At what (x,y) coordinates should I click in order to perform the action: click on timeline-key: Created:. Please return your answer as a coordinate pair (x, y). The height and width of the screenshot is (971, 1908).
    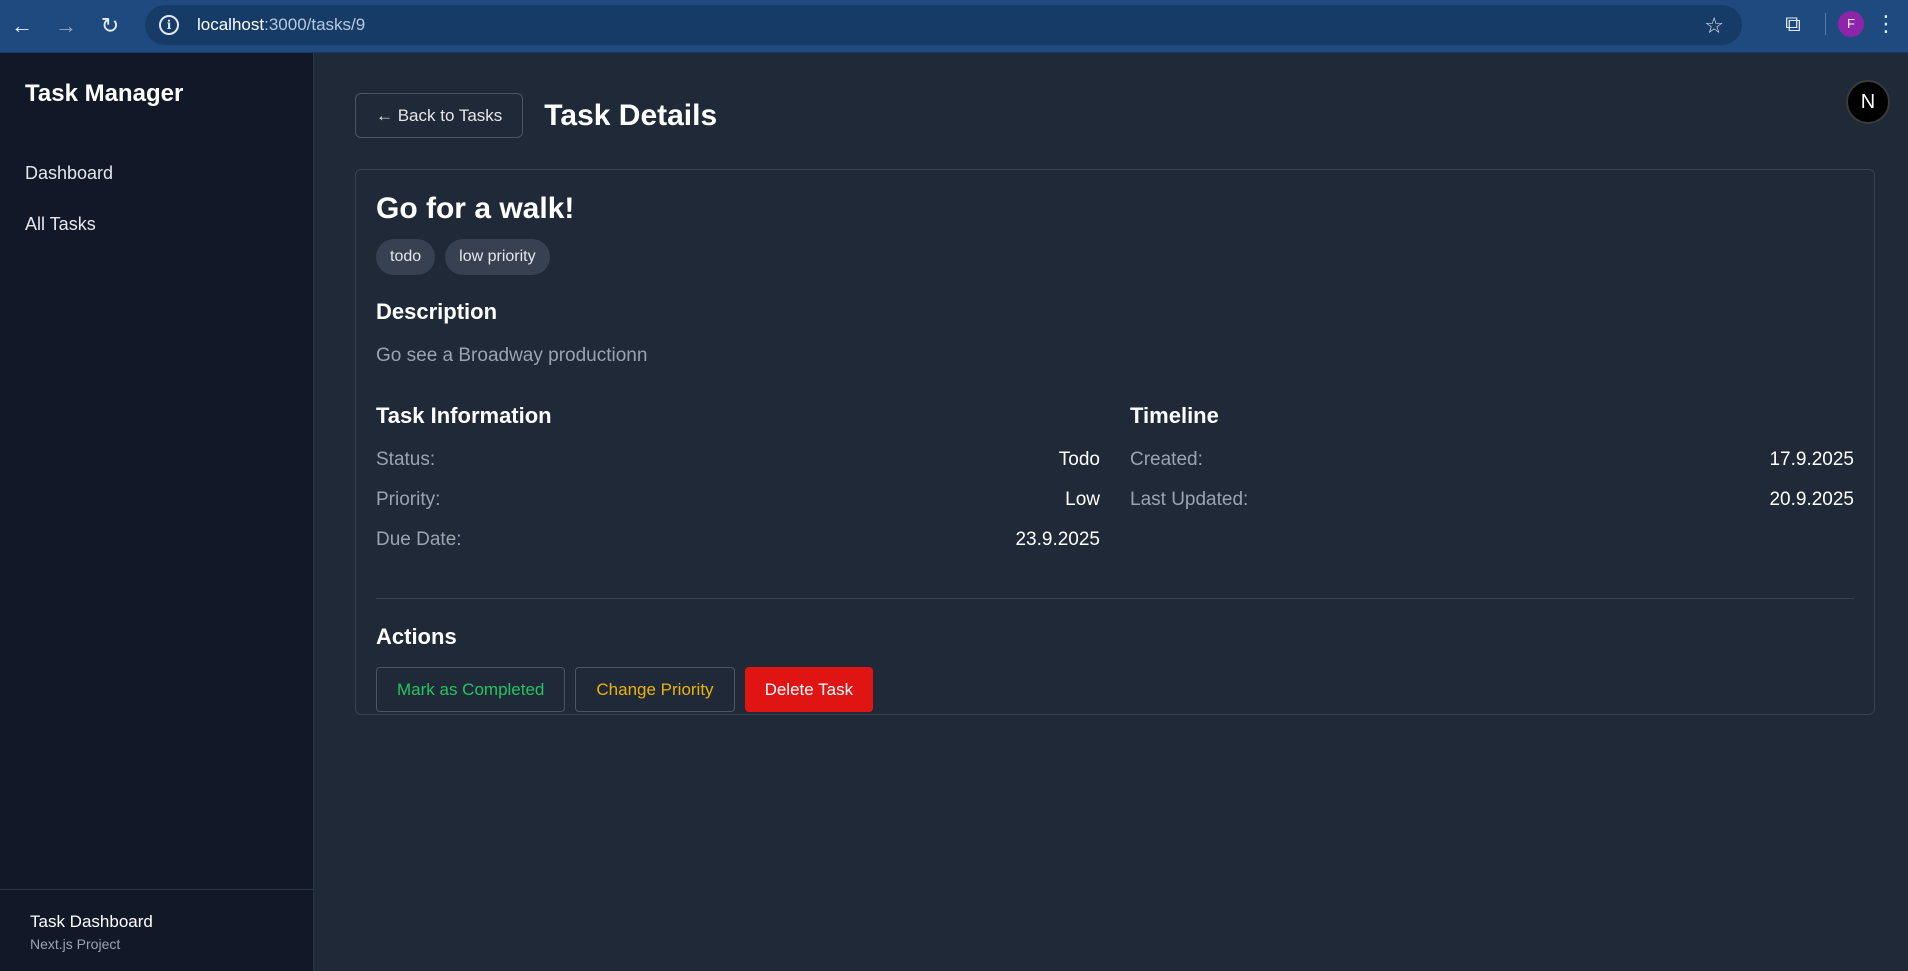
    Looking at the image, I should click on (1166, 459).